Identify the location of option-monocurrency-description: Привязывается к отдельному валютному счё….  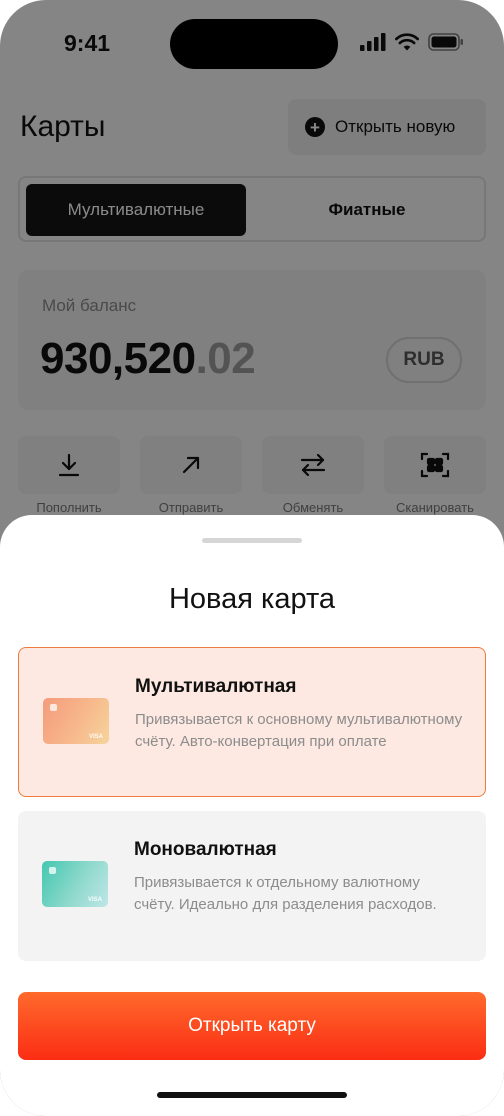
(285, 893).